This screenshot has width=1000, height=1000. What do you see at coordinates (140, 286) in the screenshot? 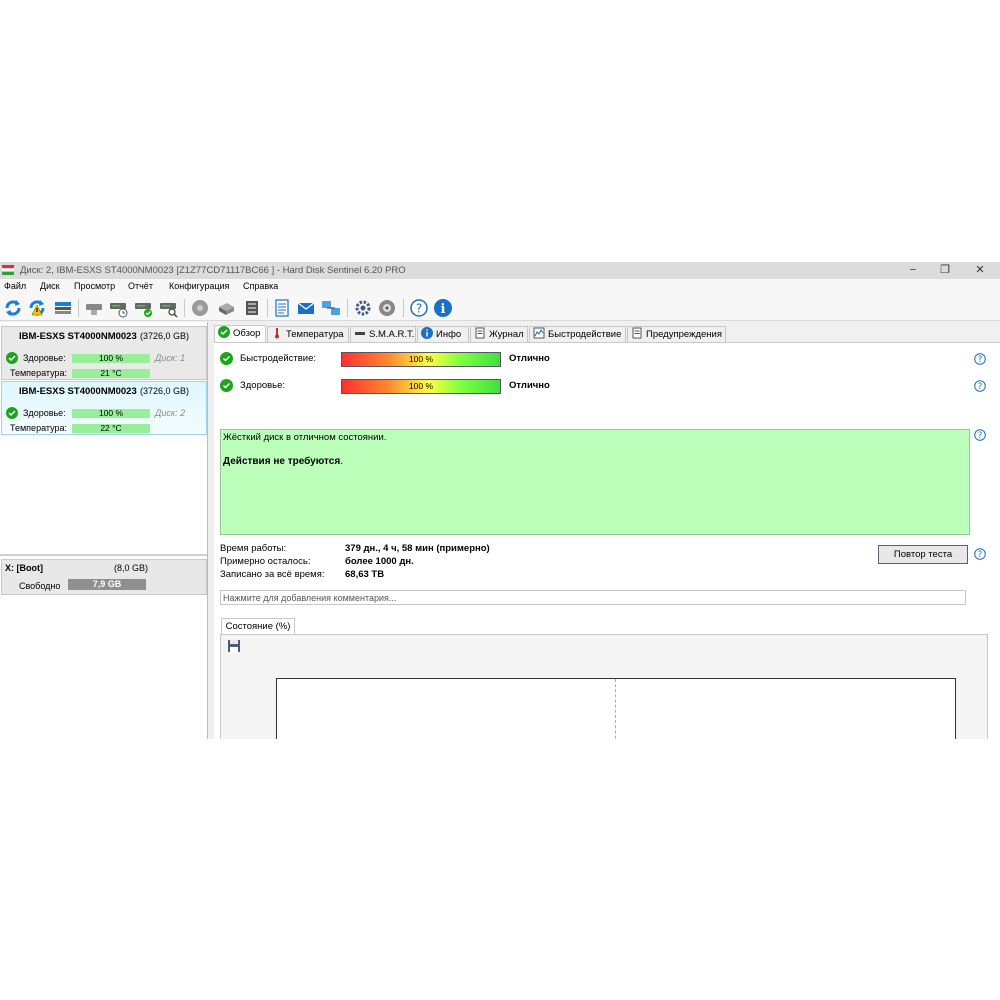
I see `menu-report: Отчёт` at bounding box center [140, 286].